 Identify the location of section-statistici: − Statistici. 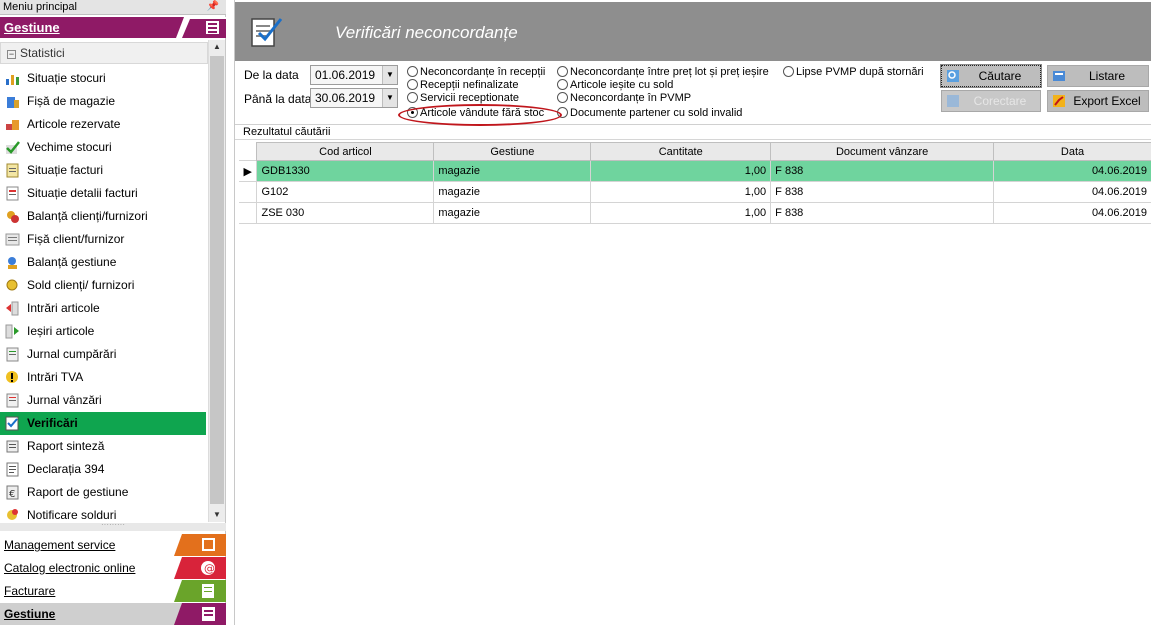
(104, 53).